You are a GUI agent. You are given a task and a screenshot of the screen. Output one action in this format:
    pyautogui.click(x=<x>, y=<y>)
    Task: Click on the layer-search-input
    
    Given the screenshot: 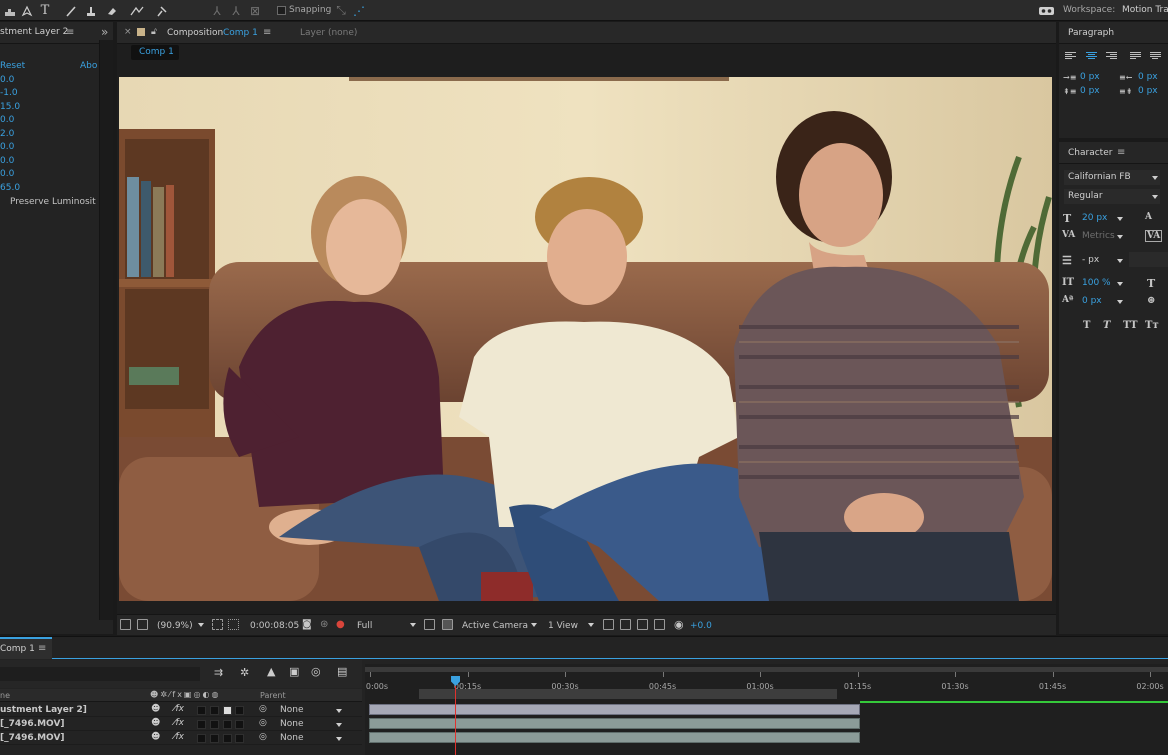 What is the action you would take?
    pyautogui.click(x=100, y=674)
    